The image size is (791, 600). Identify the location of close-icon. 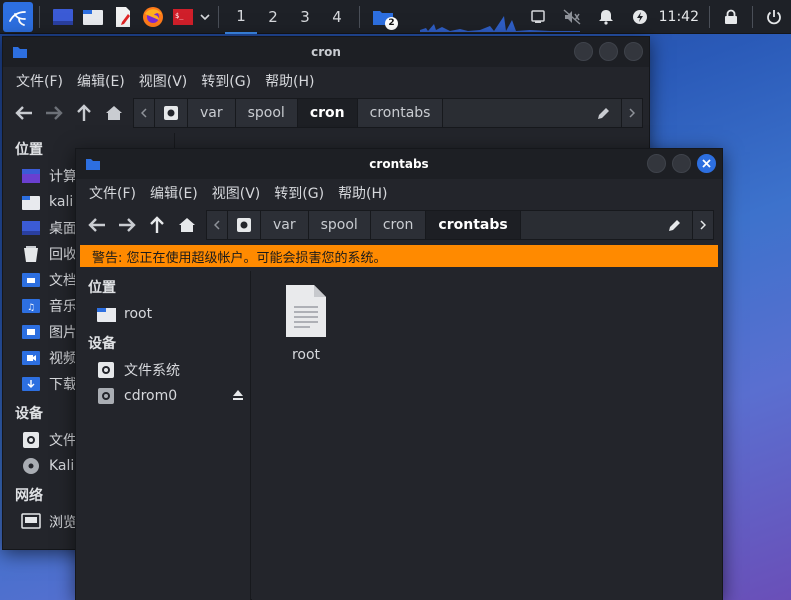
(706, 163).